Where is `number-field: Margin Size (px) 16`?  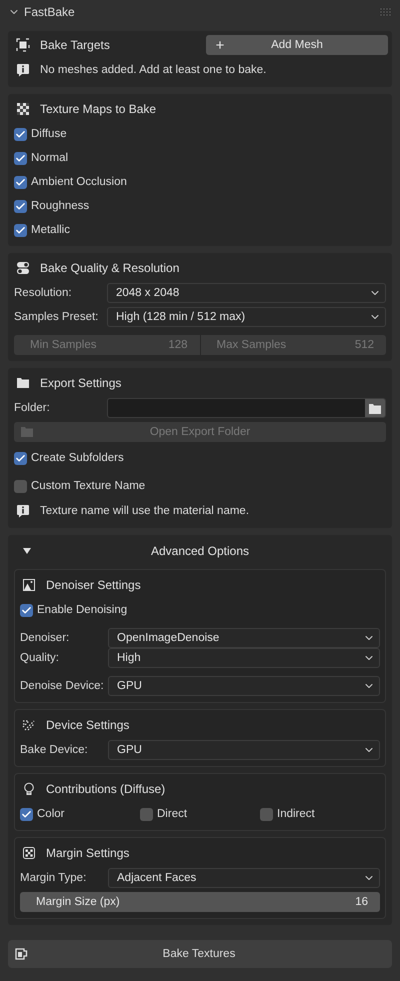
number-field: Margin Size (px) 16 is located at coordinates (200, 902).